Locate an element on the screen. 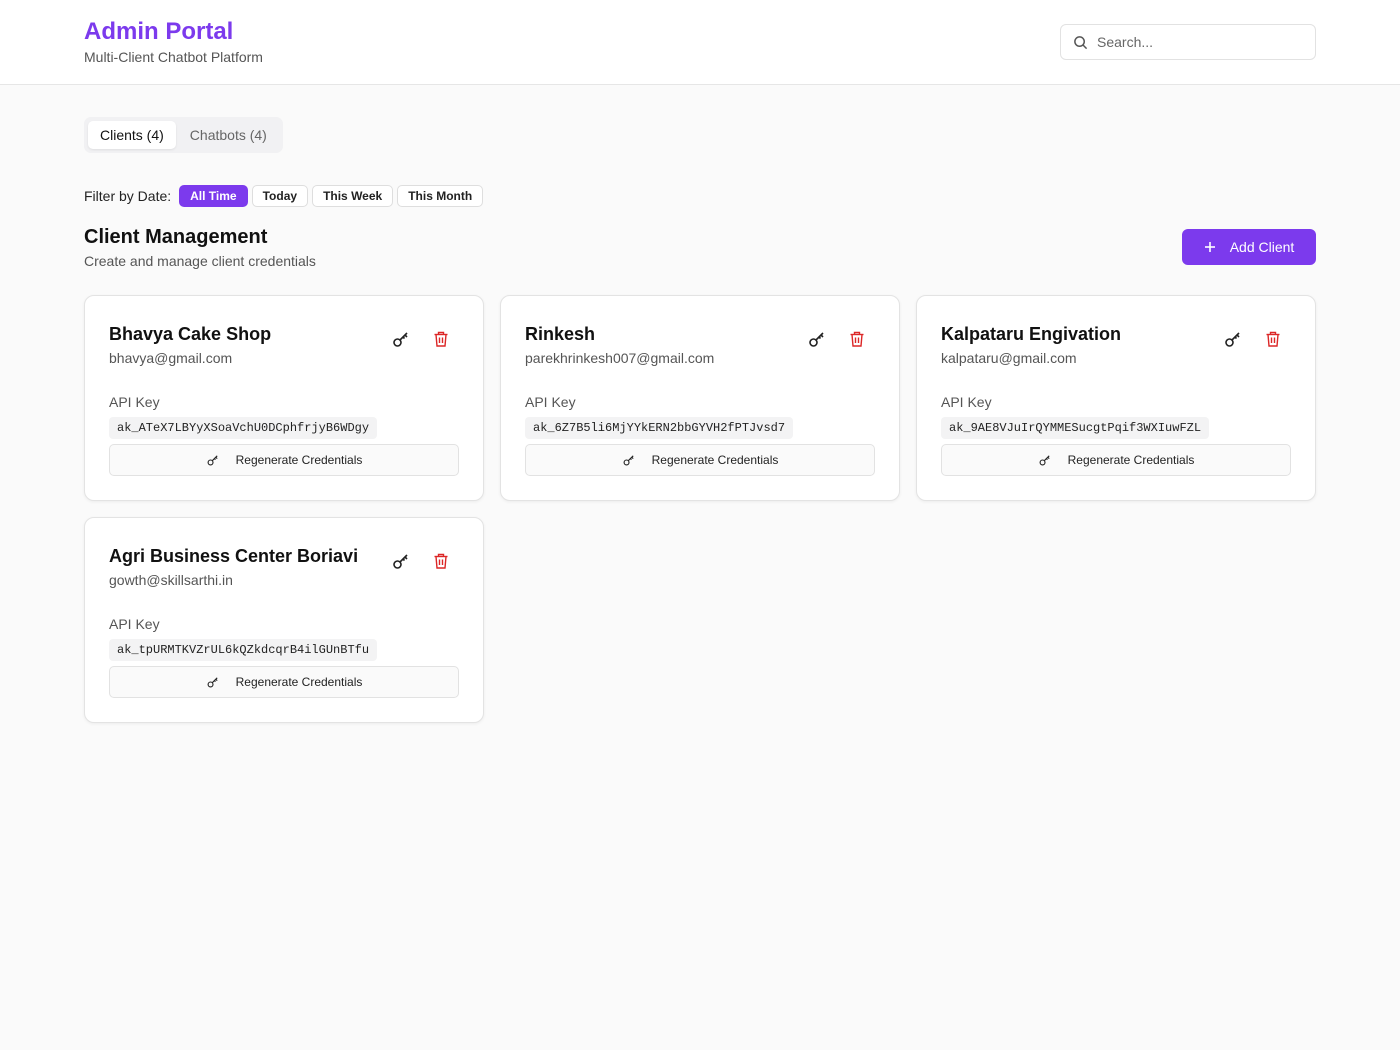 The height and width of the screenshot is (1050, 1400). search-icon is located at coordinates (1081, 42).